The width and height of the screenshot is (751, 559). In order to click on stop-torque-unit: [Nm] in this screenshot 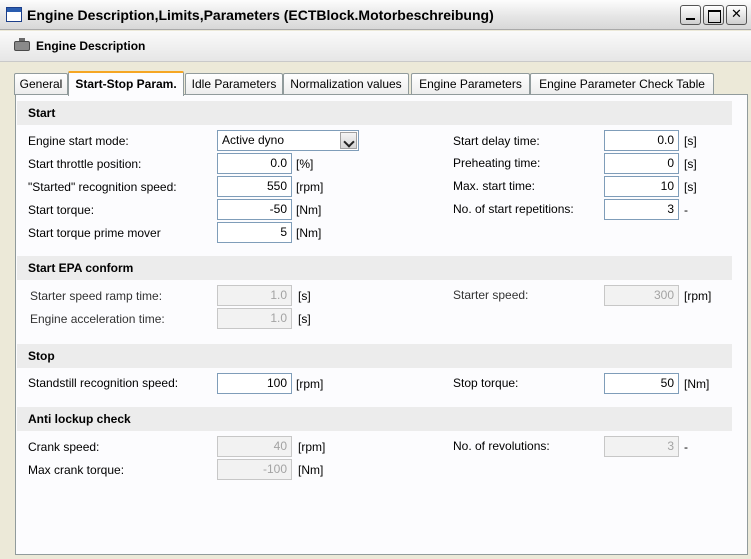, I will do `click(697, 384)`.